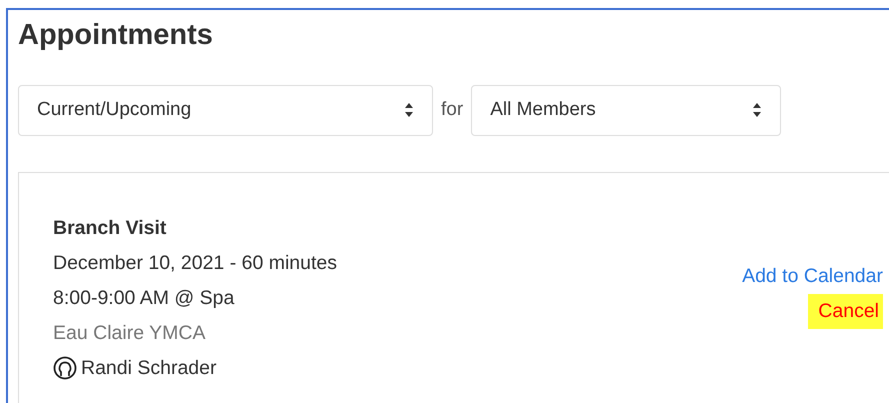 The width and height of the screenshot is (889, 403). Describe the element at coordinates (129, 333) in the screenshot. I see `appointment-location: Eau Claire YMCA` at that location.